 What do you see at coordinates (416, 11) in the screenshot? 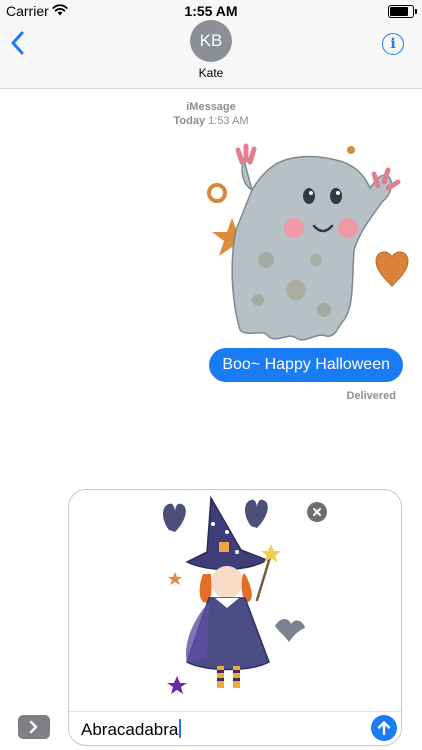
I see `battery-nub` at bounding box center [416, 11].